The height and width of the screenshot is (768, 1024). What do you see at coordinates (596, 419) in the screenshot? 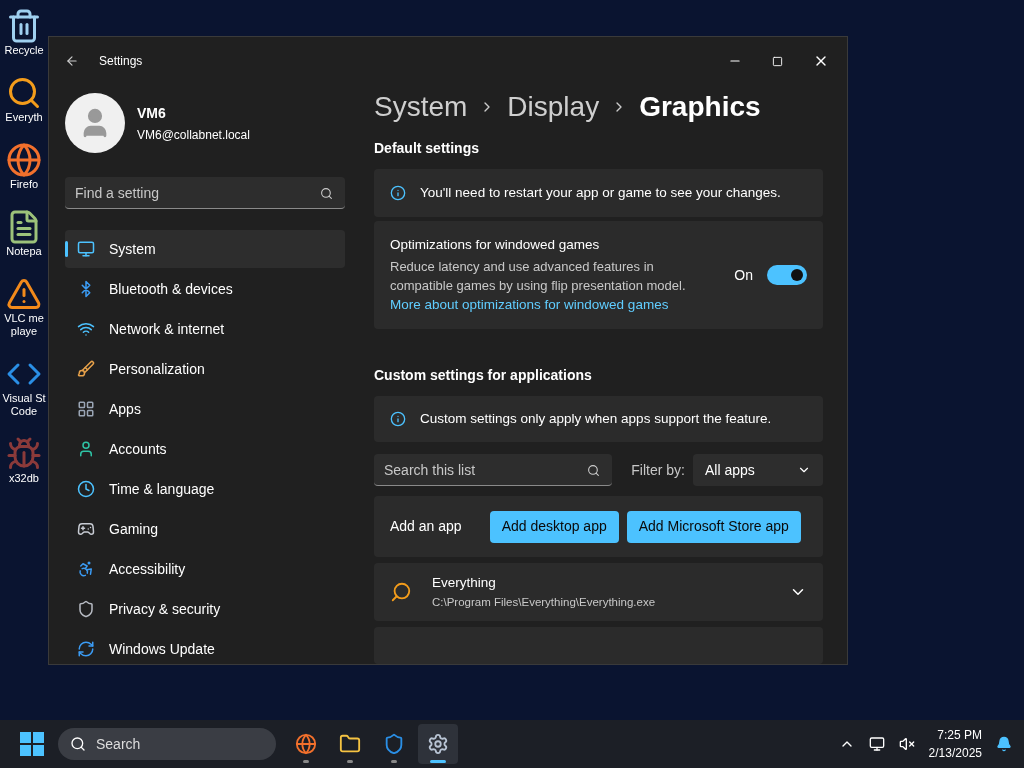
I see `info-text: Custom settings only apply when apps support the feature.` at bounding box center [596, 419].